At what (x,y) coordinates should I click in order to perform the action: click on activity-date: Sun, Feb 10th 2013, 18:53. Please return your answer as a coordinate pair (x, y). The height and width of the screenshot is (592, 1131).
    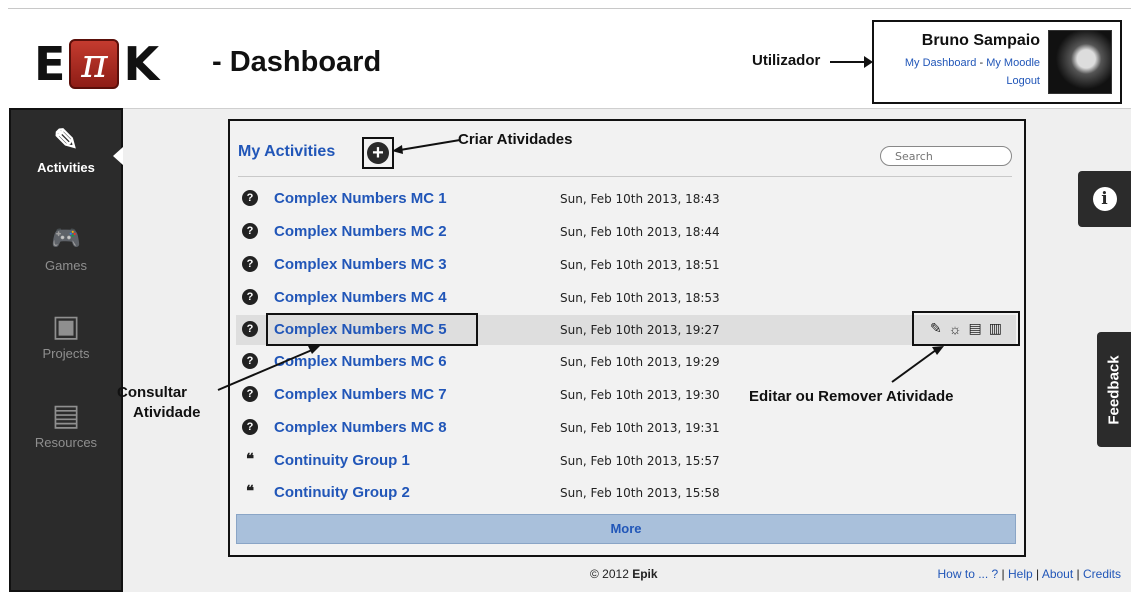
    Looking at the image, I should click on (640, 298).